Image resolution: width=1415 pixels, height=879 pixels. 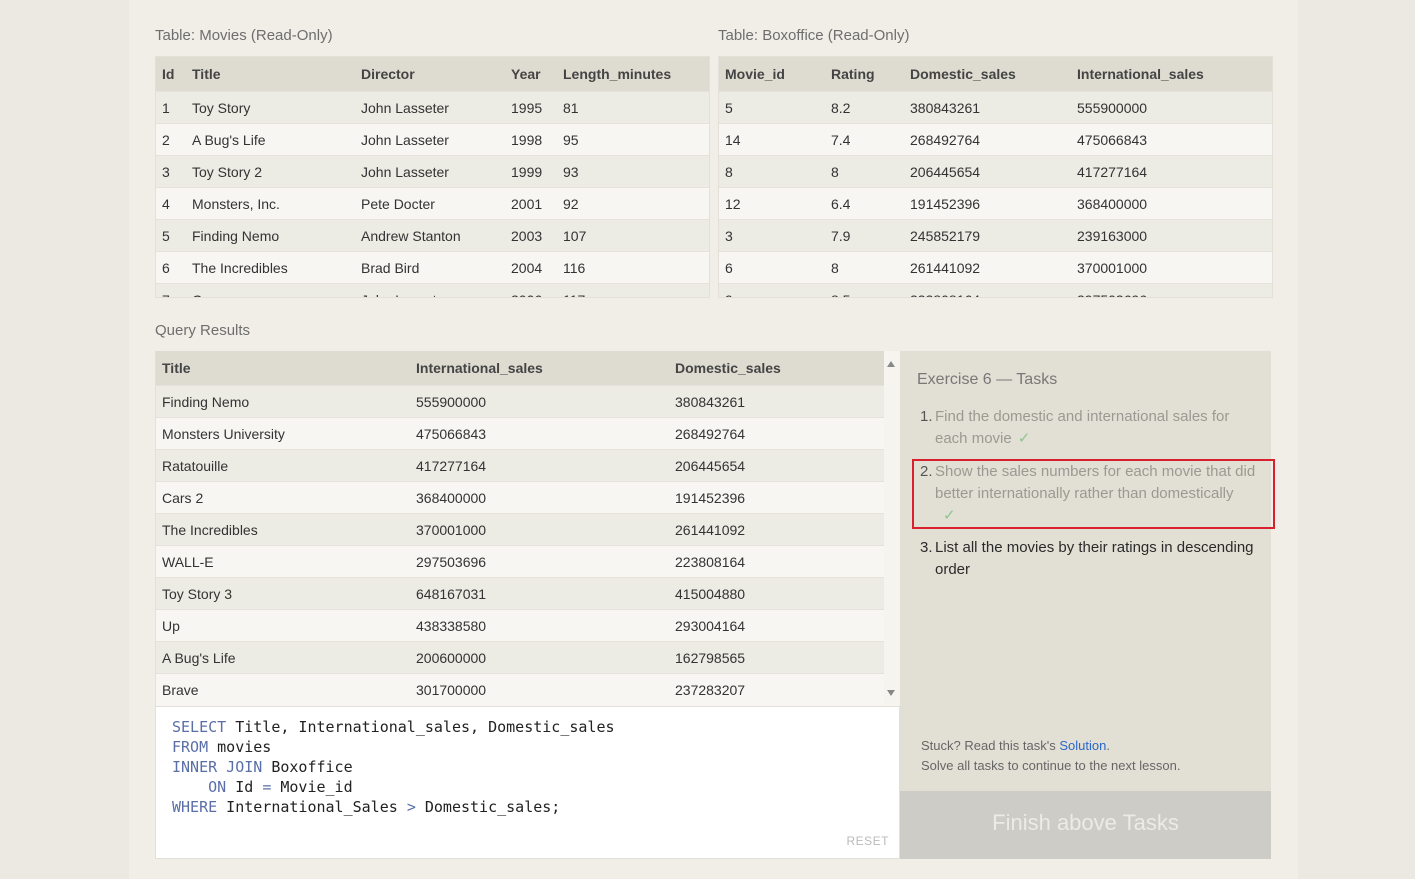 I want to click on movies-table-label: Table: Movies (Read-Only), so click(x=244, y=35).